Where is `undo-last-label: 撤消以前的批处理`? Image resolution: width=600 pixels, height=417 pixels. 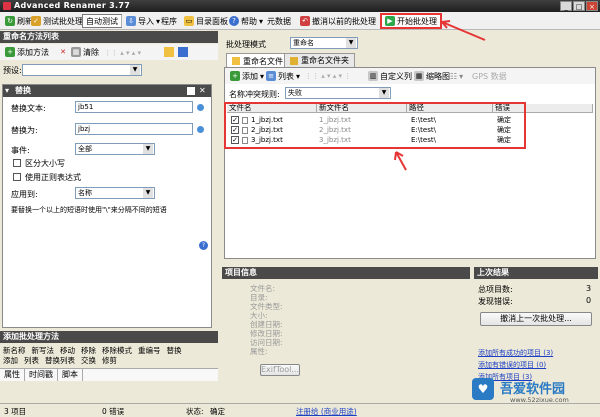
undo-last-label: 撤消以前的批处理 is located at coordinates (344, 21).